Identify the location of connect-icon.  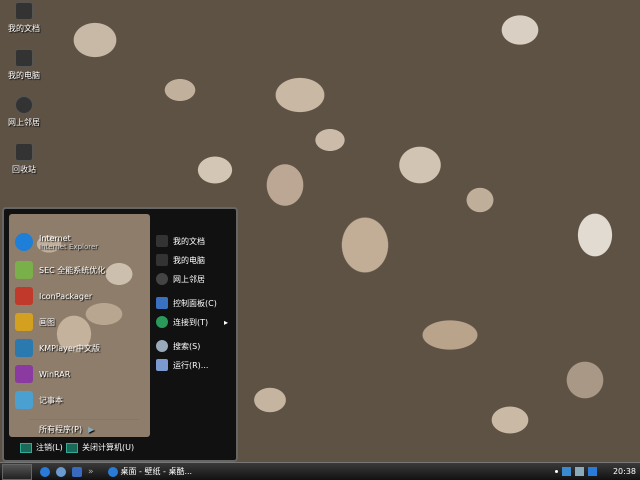
(162, 322).